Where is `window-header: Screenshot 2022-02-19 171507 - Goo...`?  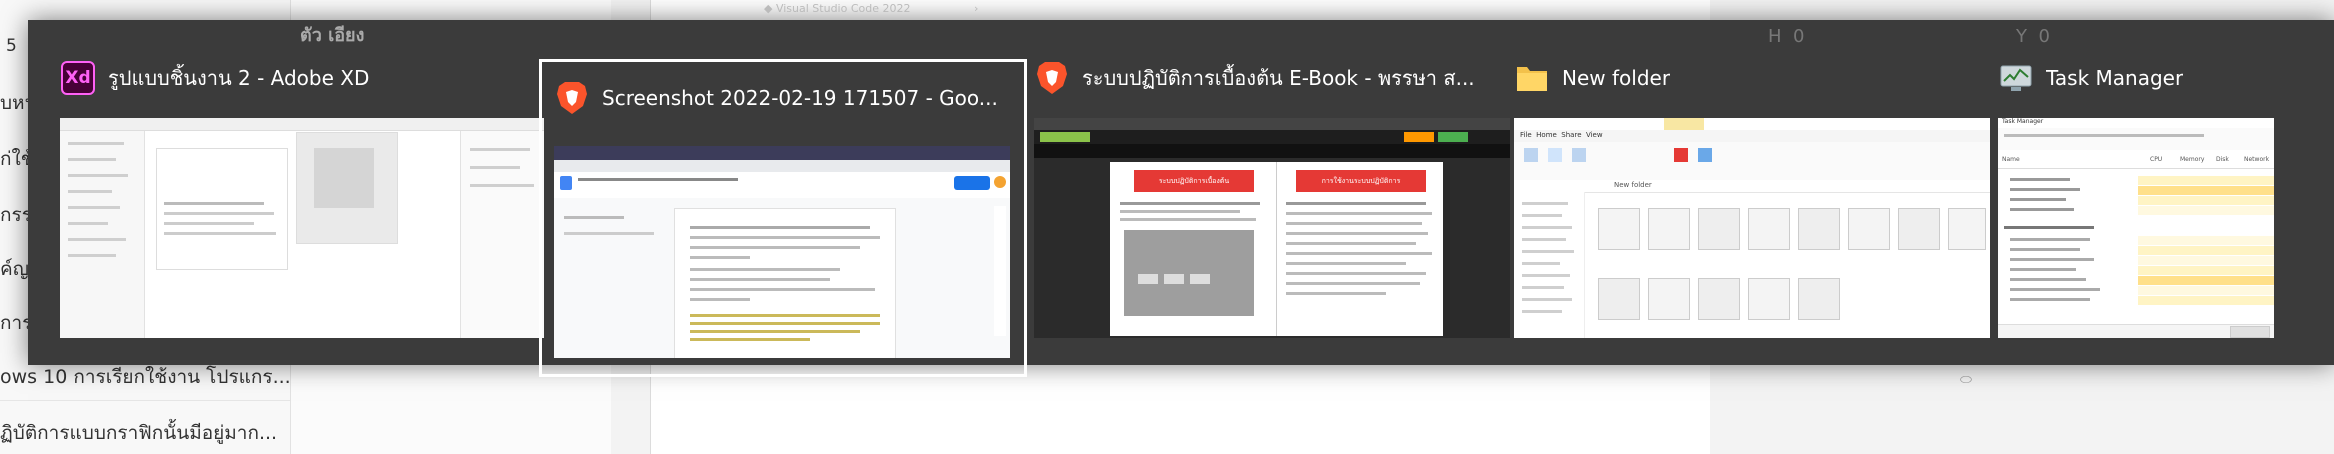 window-header: Screenshot 2022-02-19 171507 - Goo... is located at coordinates (786, 98).